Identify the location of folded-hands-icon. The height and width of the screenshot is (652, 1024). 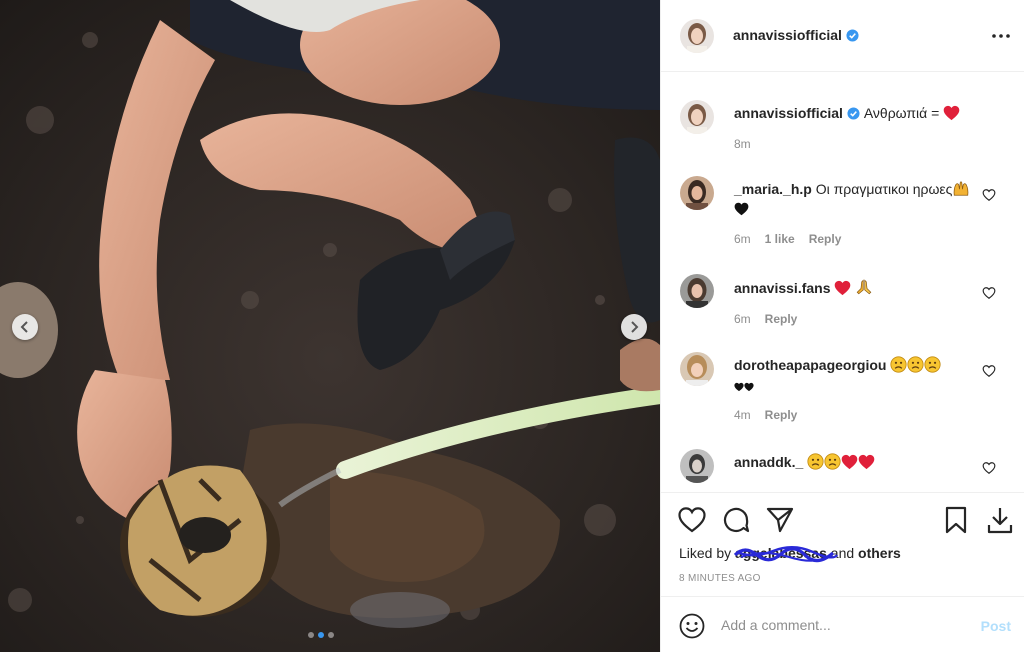
(864, 287).